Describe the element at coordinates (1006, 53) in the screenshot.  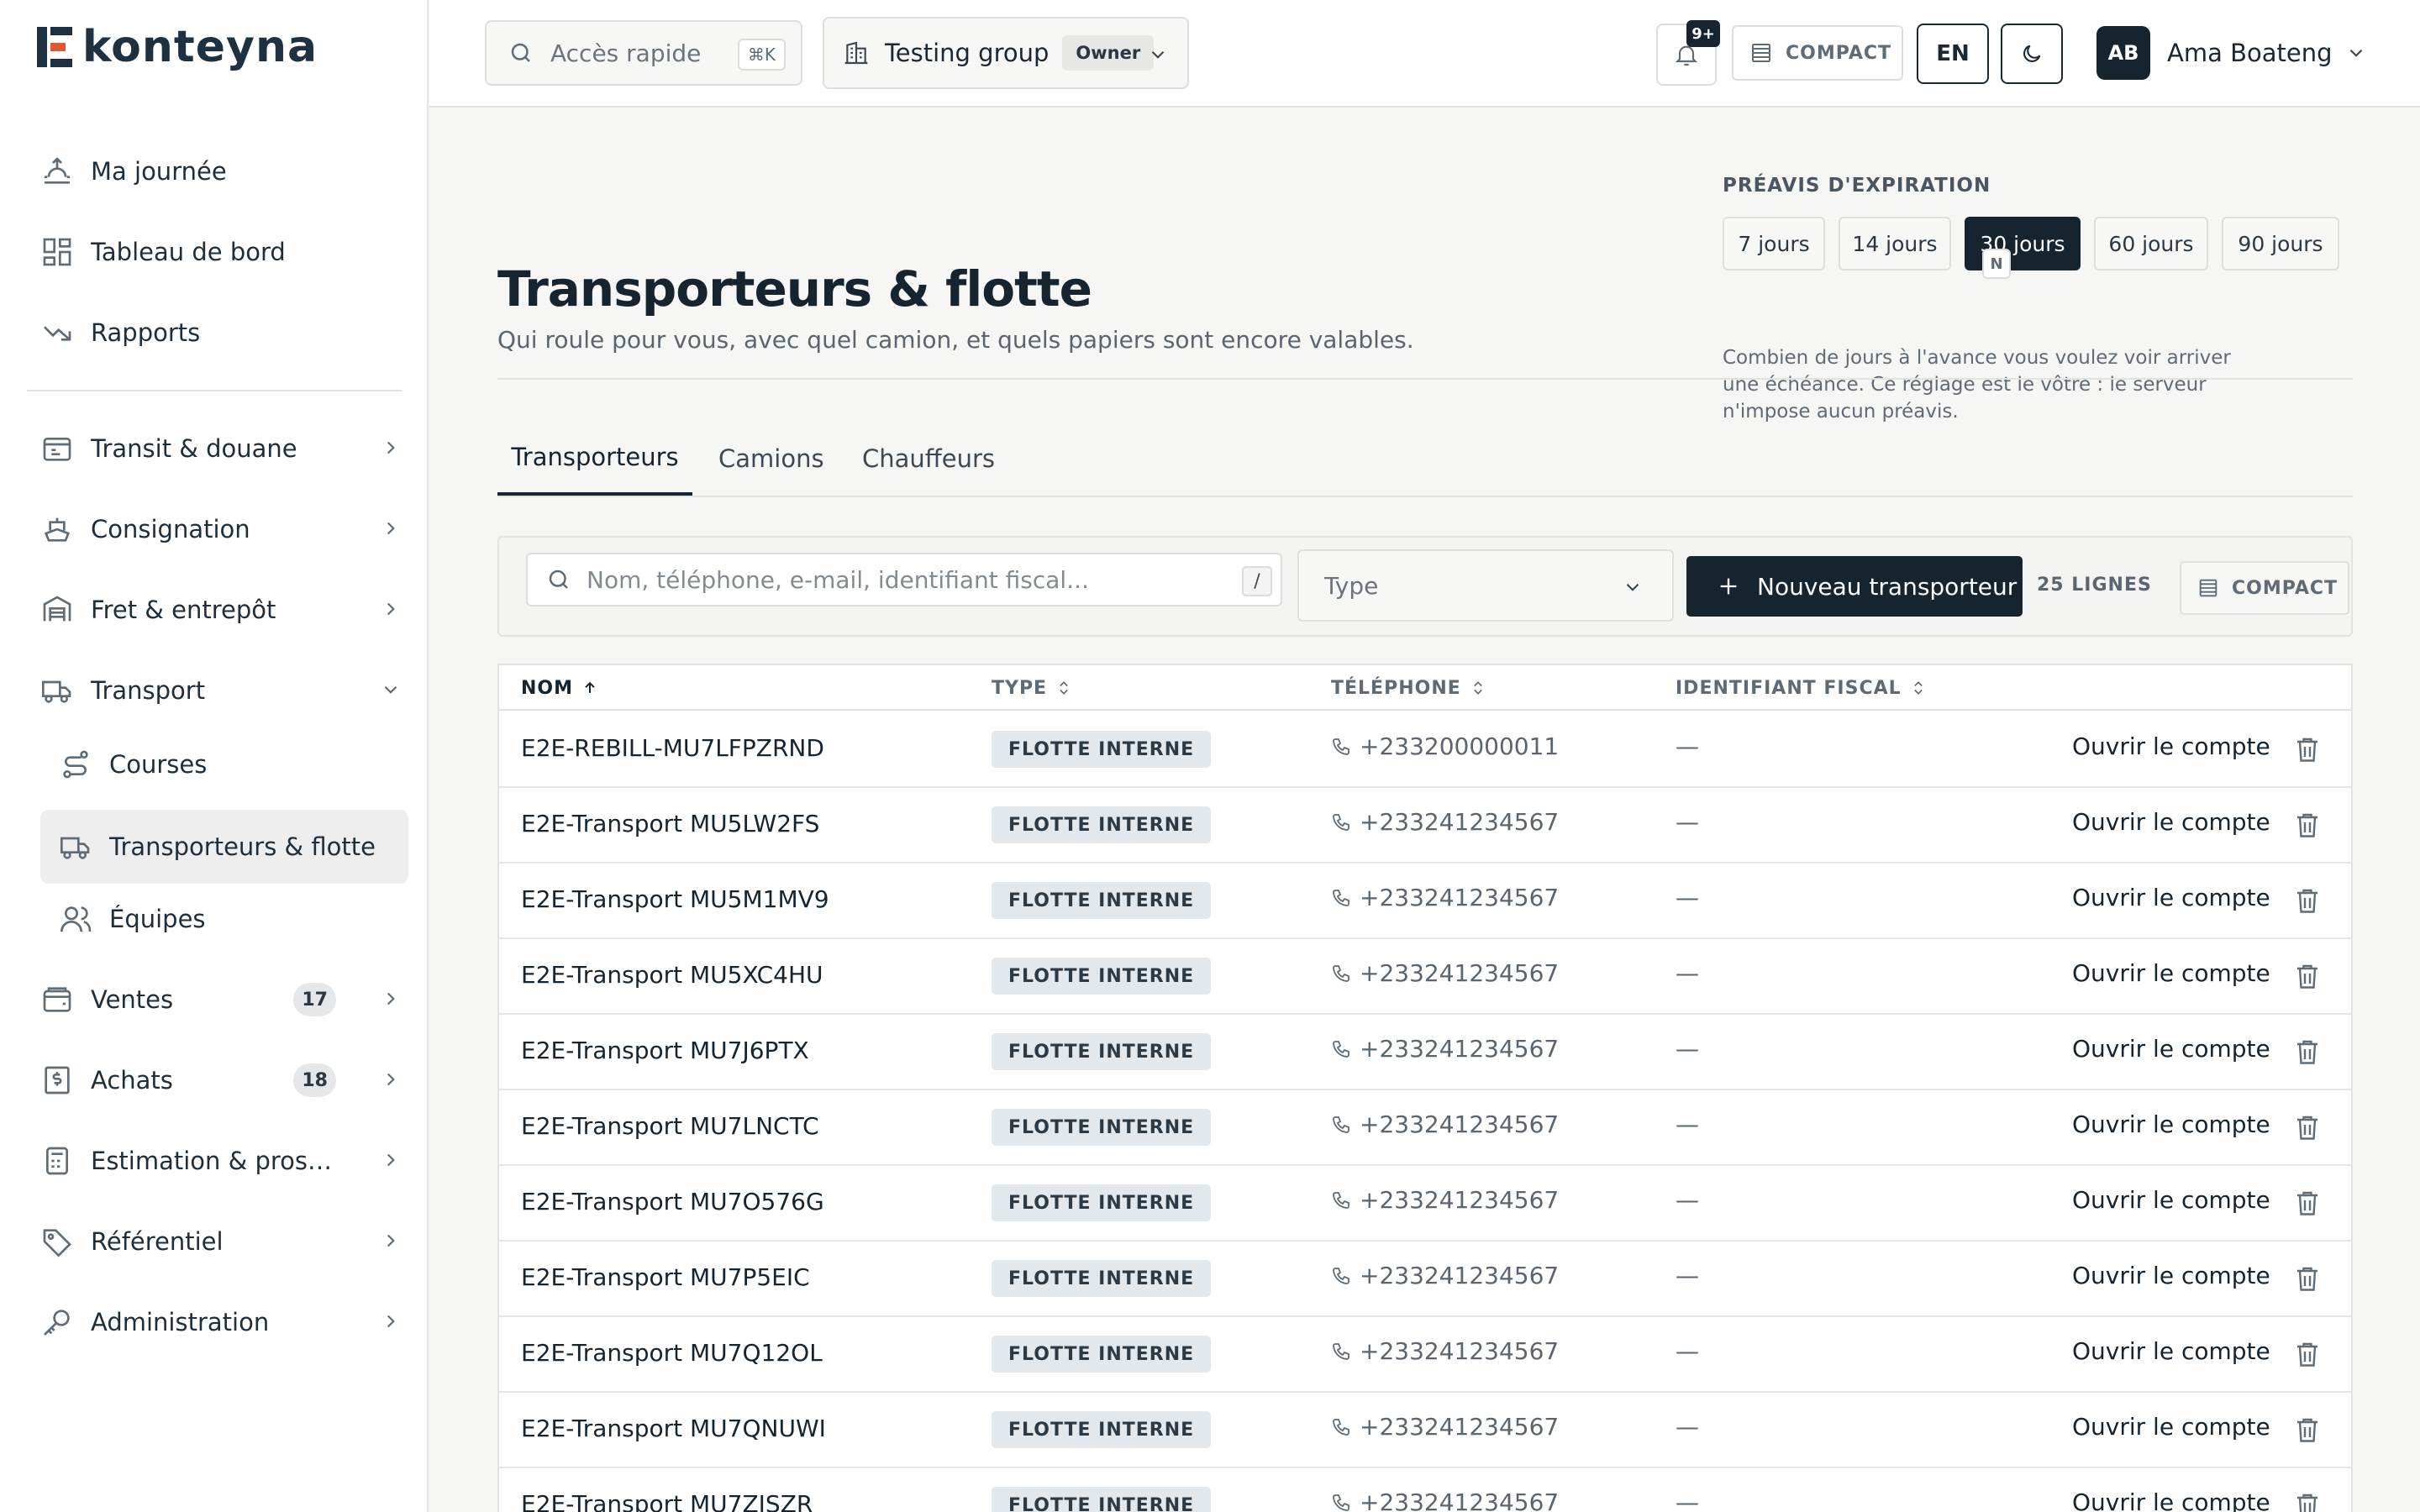
I see `group-switcher: Testing group Owner` at that location.